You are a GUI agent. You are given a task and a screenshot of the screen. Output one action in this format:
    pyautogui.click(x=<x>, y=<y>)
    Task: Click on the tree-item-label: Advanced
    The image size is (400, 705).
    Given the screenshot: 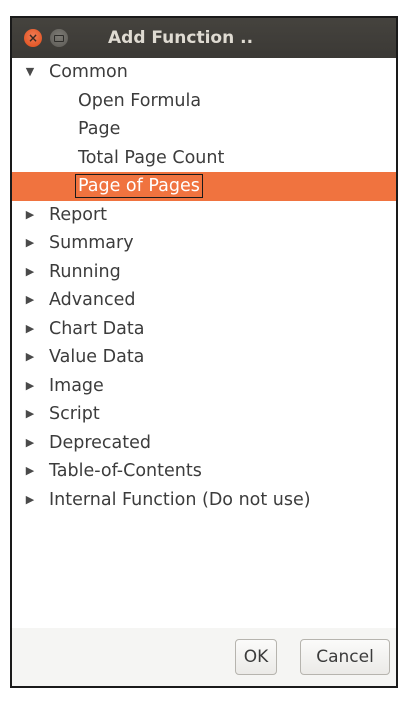 What is the action you would take?
    pyautogui.click(x=92, y=300)
    